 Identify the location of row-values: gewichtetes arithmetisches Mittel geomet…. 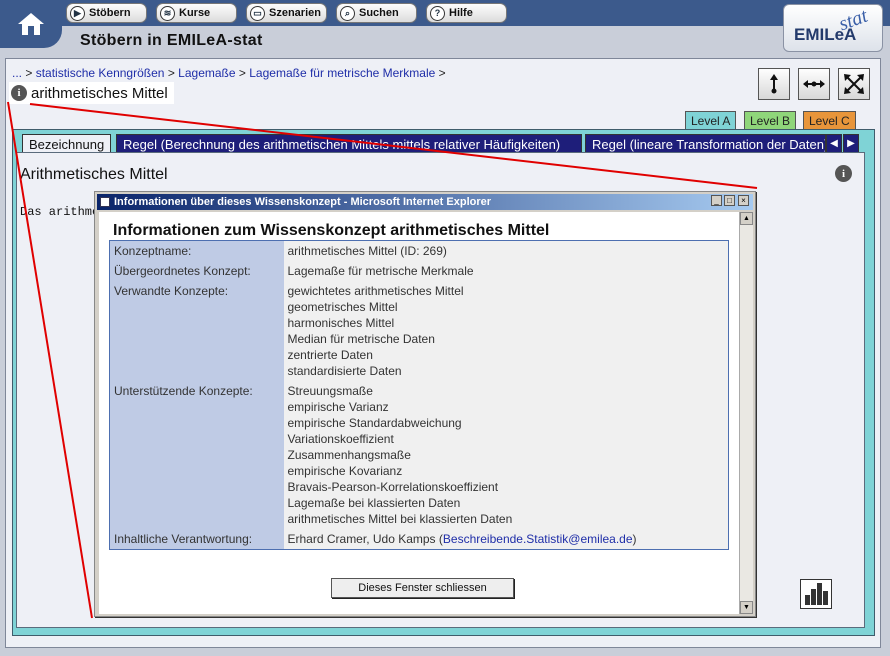
(506, 331).